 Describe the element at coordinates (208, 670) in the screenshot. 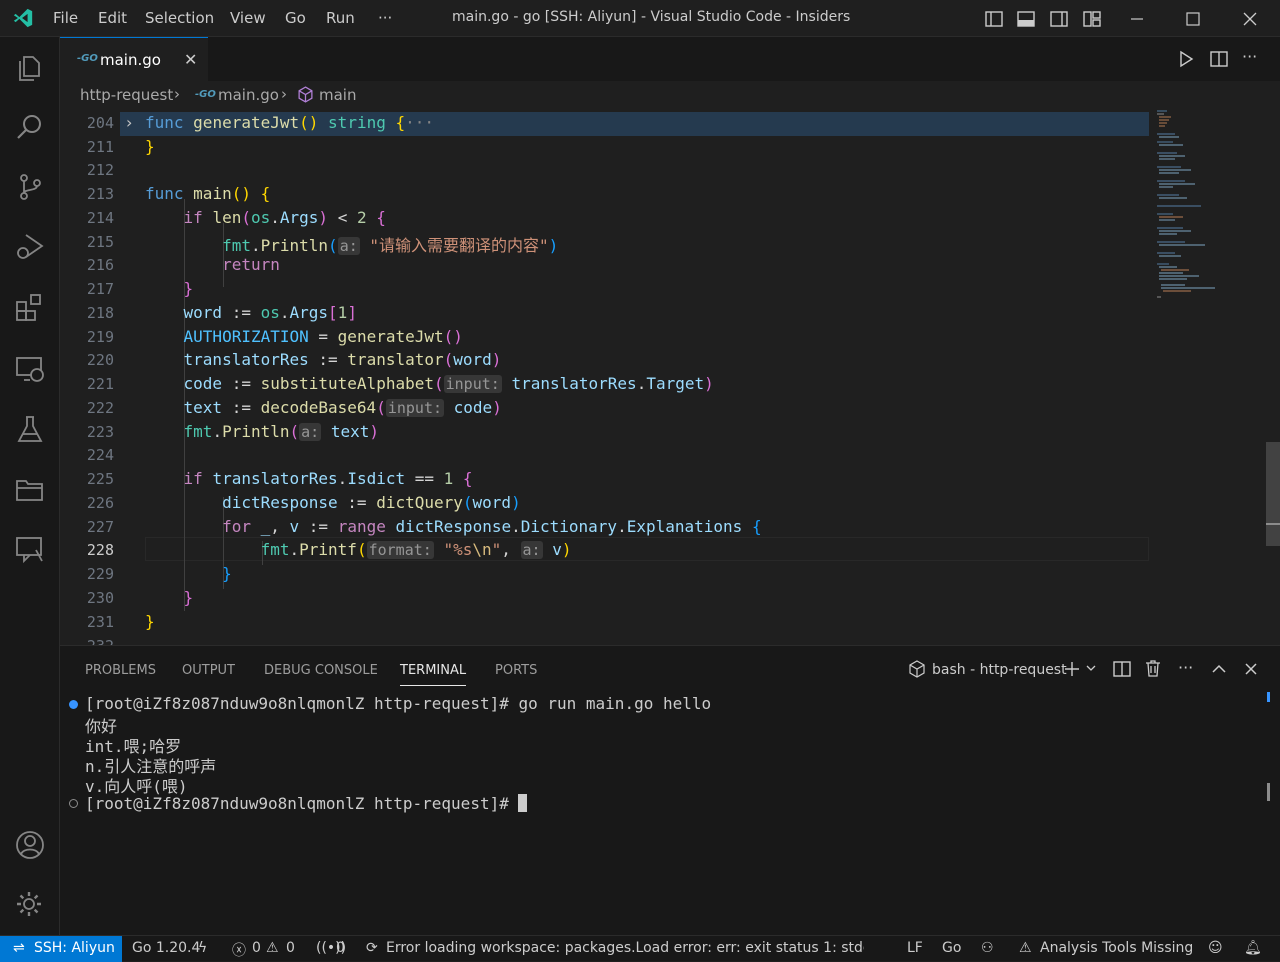

I see `tab-output: OUTPUT` at that location.